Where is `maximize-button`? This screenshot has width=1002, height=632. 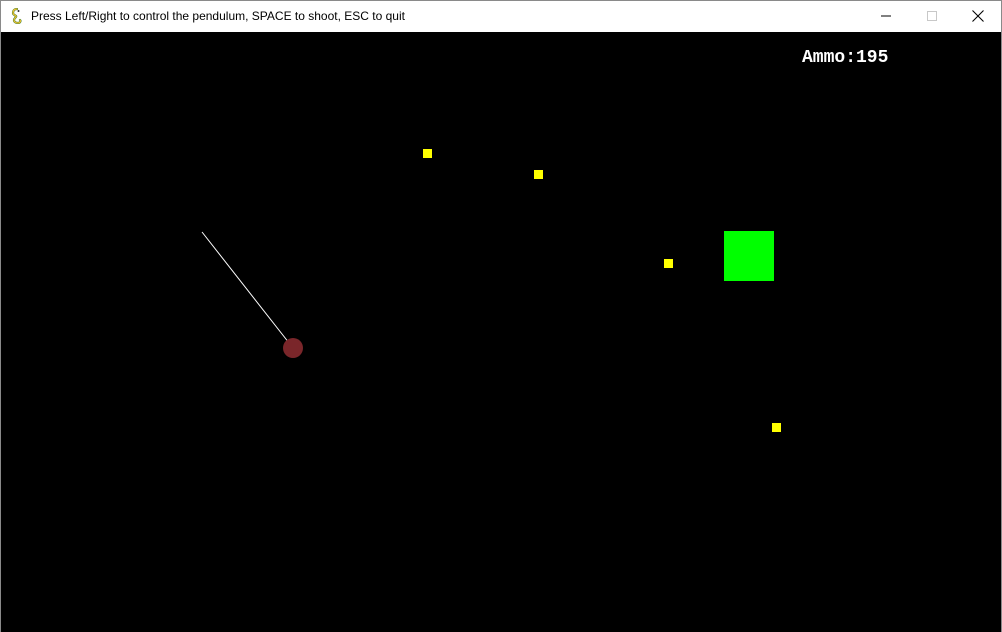
maximize-button is located at coordinates (932, 16).